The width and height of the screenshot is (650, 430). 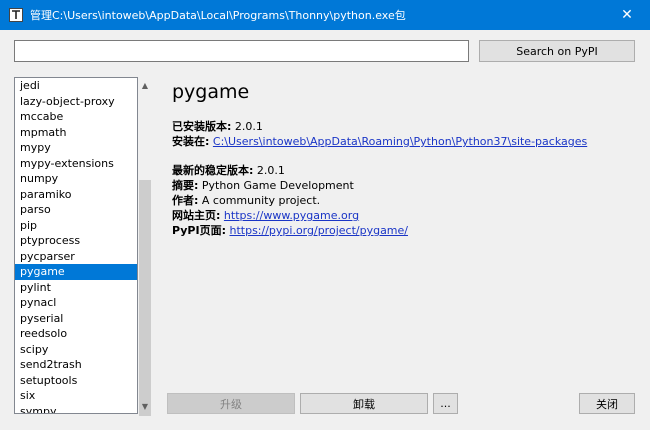 I want to click on installed-version-value: 2.0.1, so click(x=248, y=126).